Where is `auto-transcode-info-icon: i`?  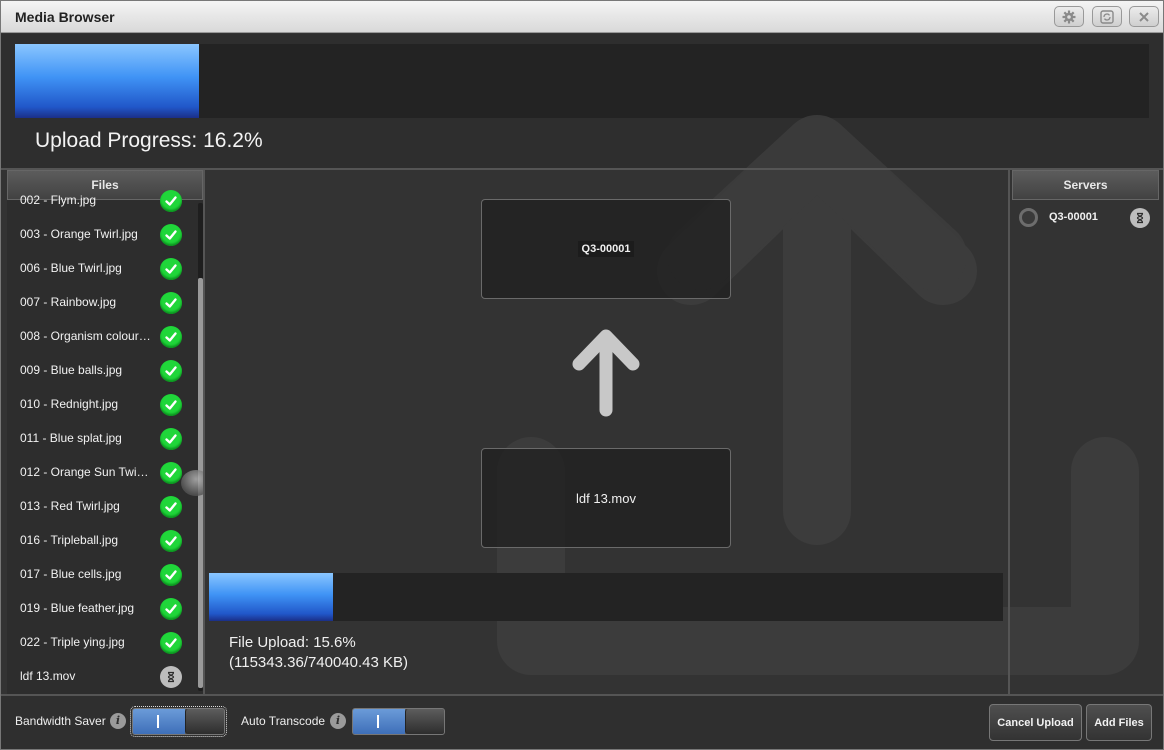 auto-transcode-info-icon: i is located at coordinates (338, 721).